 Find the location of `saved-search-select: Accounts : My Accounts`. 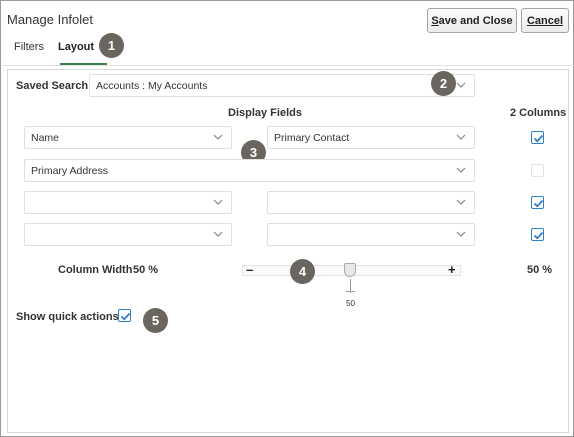

saved-search-select: Accounts : My Accounts is located at coordinates (282, 85).